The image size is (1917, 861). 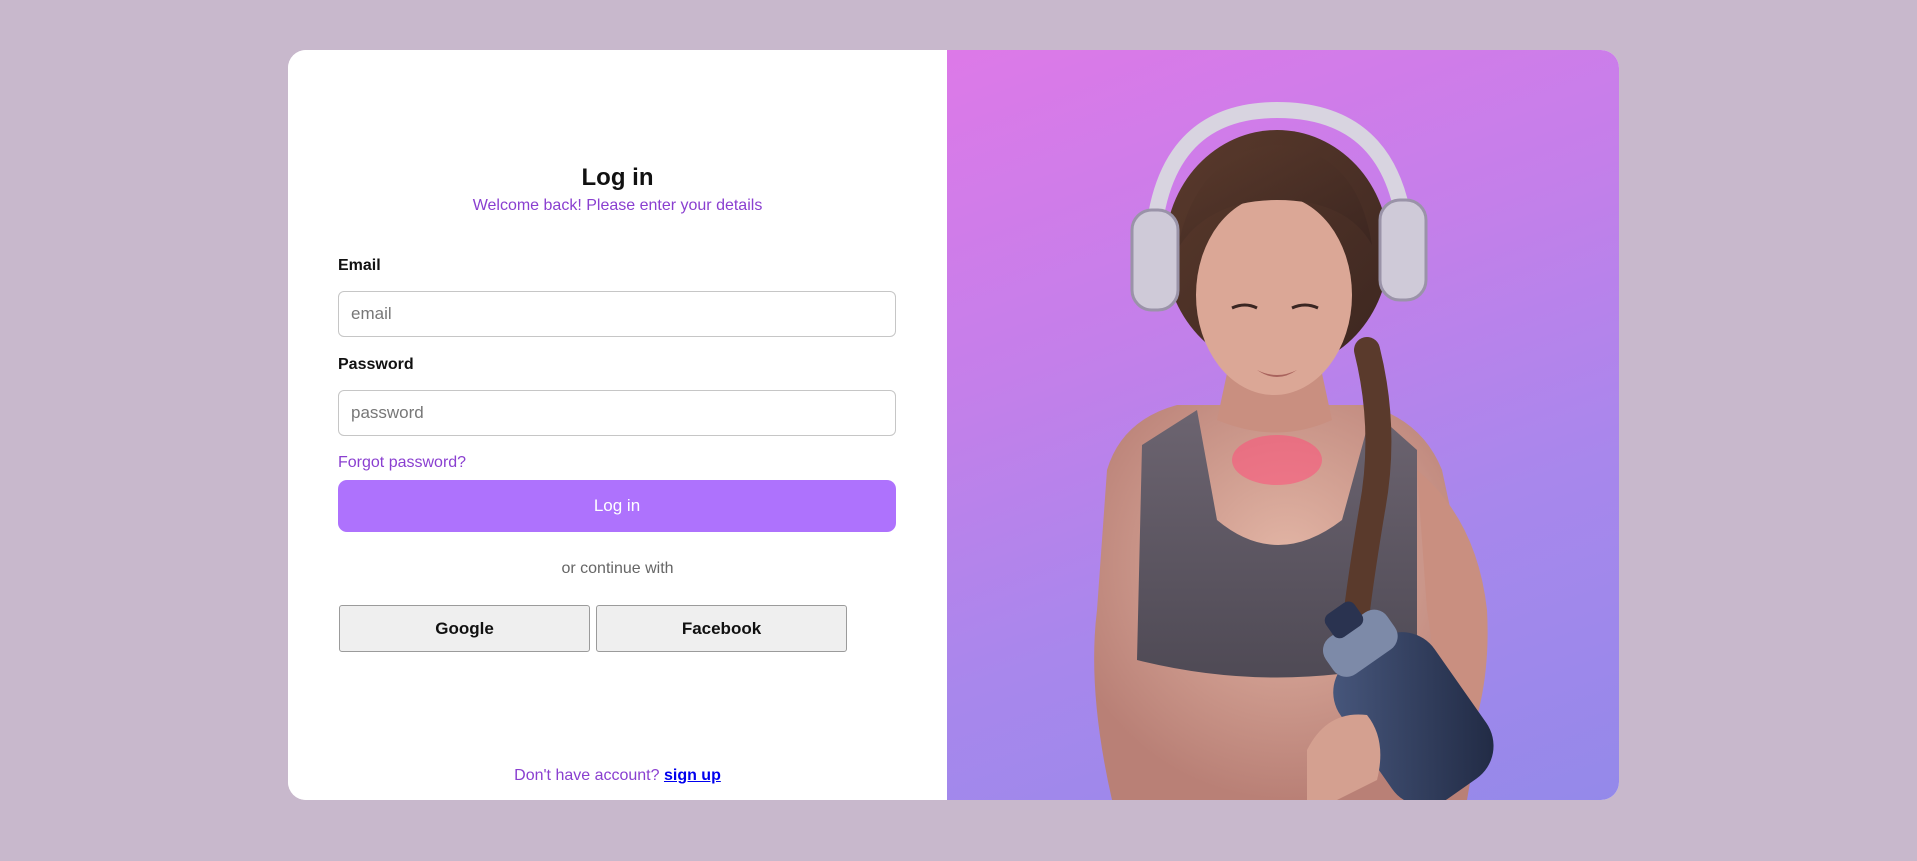 I want to click on divider-text: or continue with, so click(x=617, y=568).